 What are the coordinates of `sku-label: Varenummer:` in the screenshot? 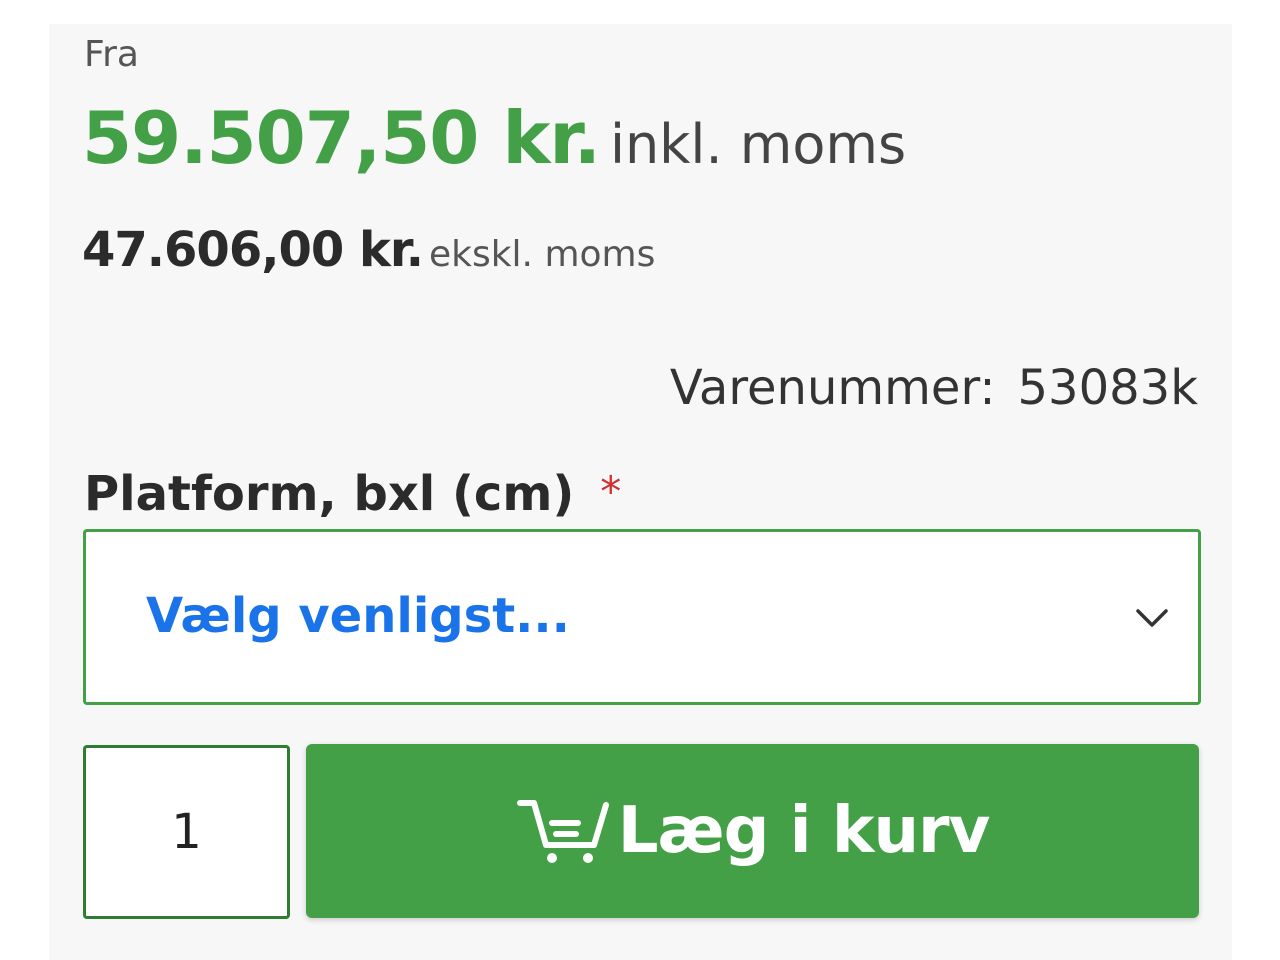 It's located at (832, 388).